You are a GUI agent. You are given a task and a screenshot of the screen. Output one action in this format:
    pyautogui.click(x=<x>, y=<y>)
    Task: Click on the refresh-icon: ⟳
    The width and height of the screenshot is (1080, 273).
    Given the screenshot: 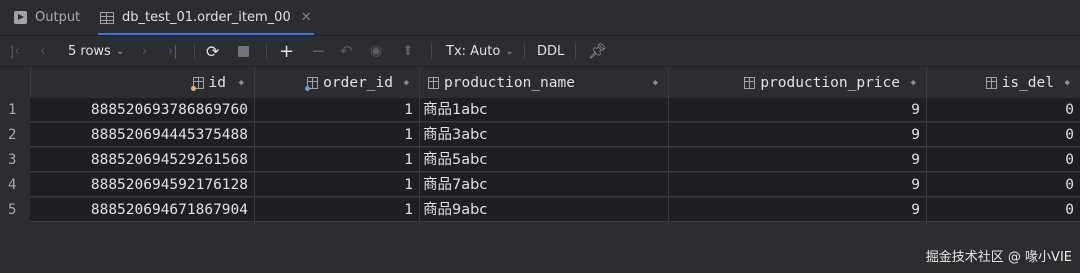 What is the action you would take?
    pyautogui.click(x=212, y=51)
    